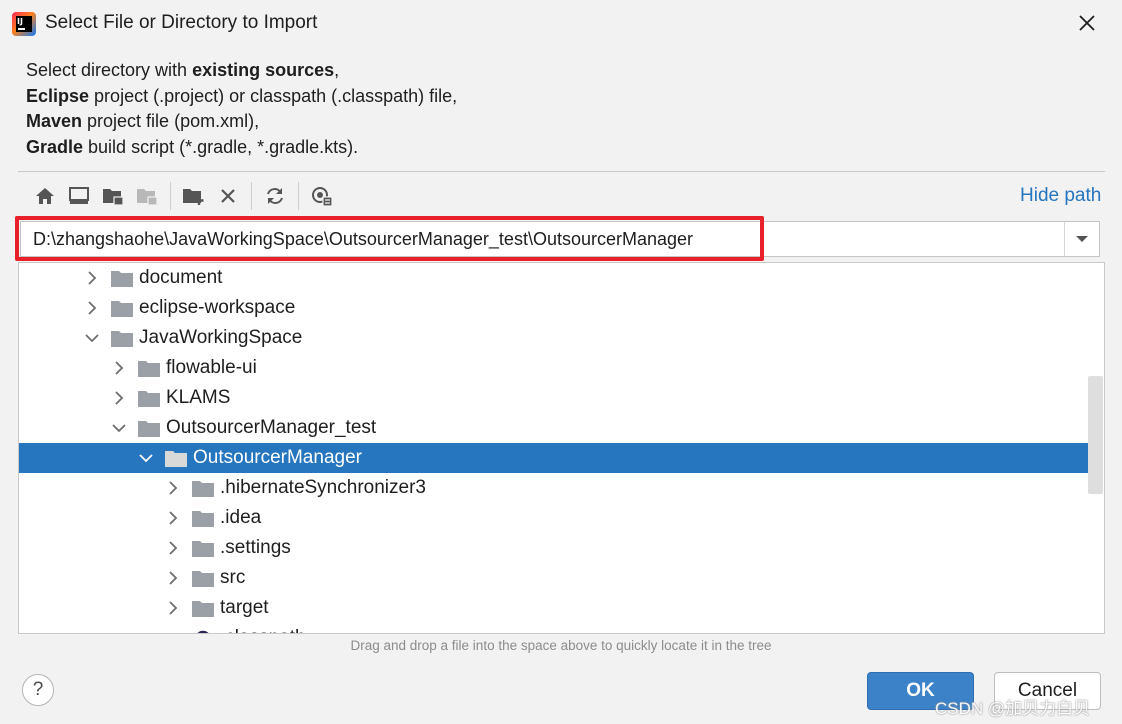  What do you see at coordinates (54, 121) in the screenshot?
I see `description-text: Maven` at bounding box center [54, 121].